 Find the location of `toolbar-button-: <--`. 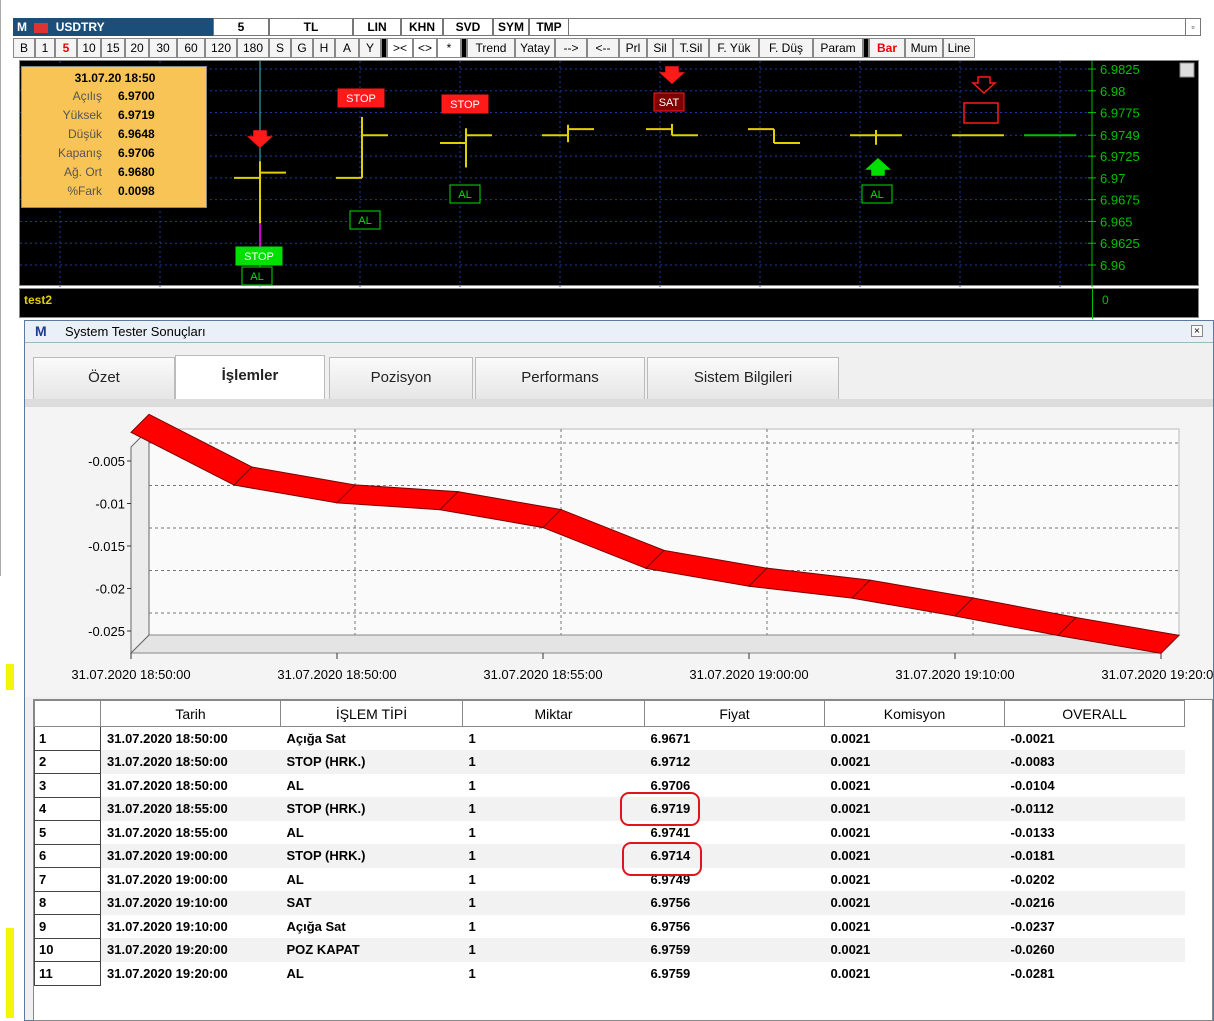

toolbar-button-: <-- is located at coordinates (603, 48).